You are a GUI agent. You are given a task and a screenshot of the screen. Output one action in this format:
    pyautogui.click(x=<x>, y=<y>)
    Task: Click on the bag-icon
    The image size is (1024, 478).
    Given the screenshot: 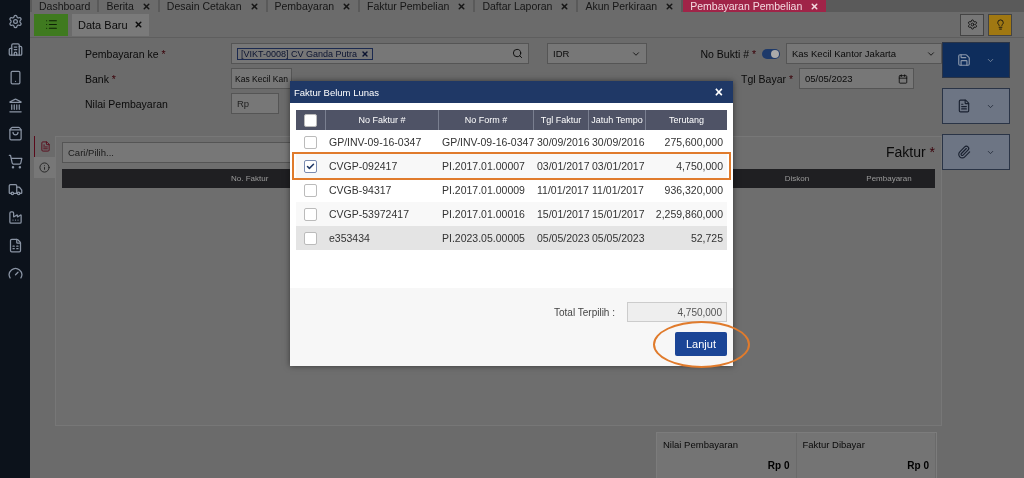 What is the action you would take?
    pyautogui.click(x=15, y=133)
    